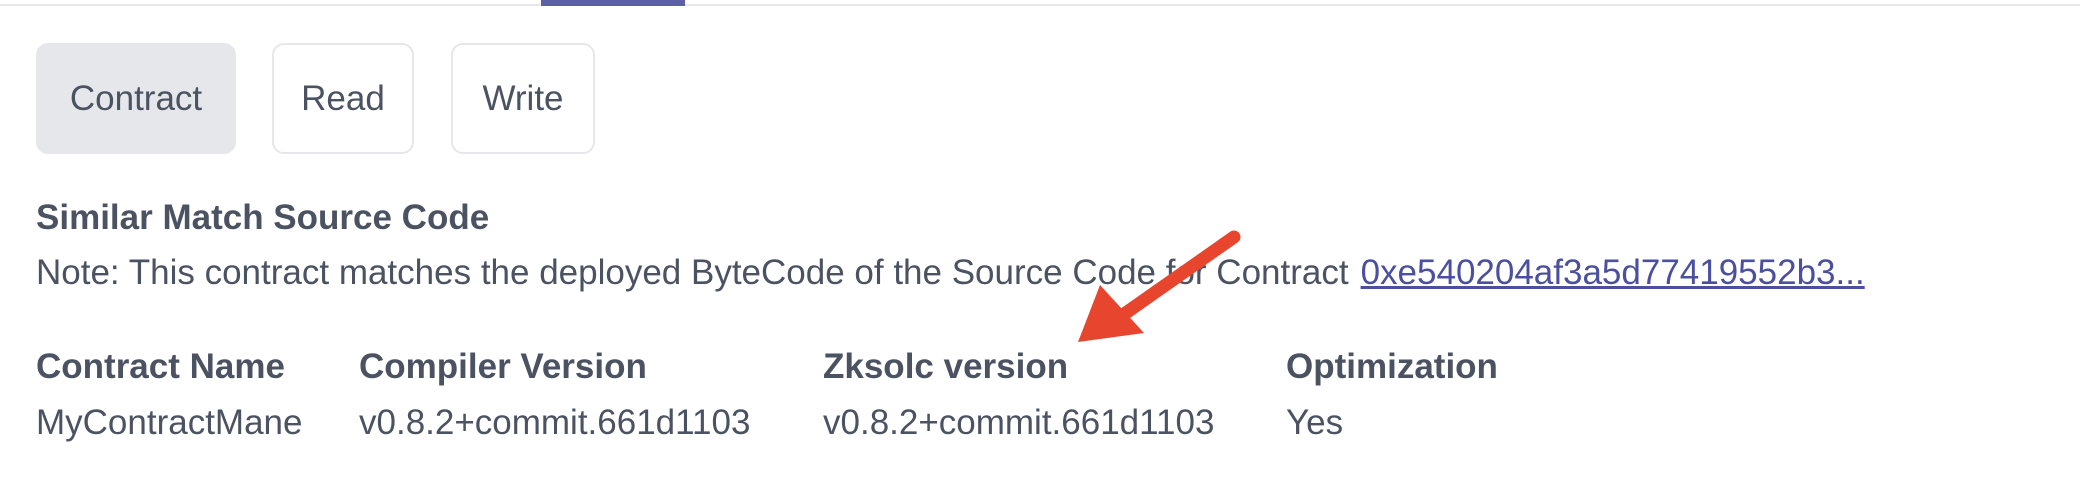  I want to click on write-button: Write, so click(523, 98).